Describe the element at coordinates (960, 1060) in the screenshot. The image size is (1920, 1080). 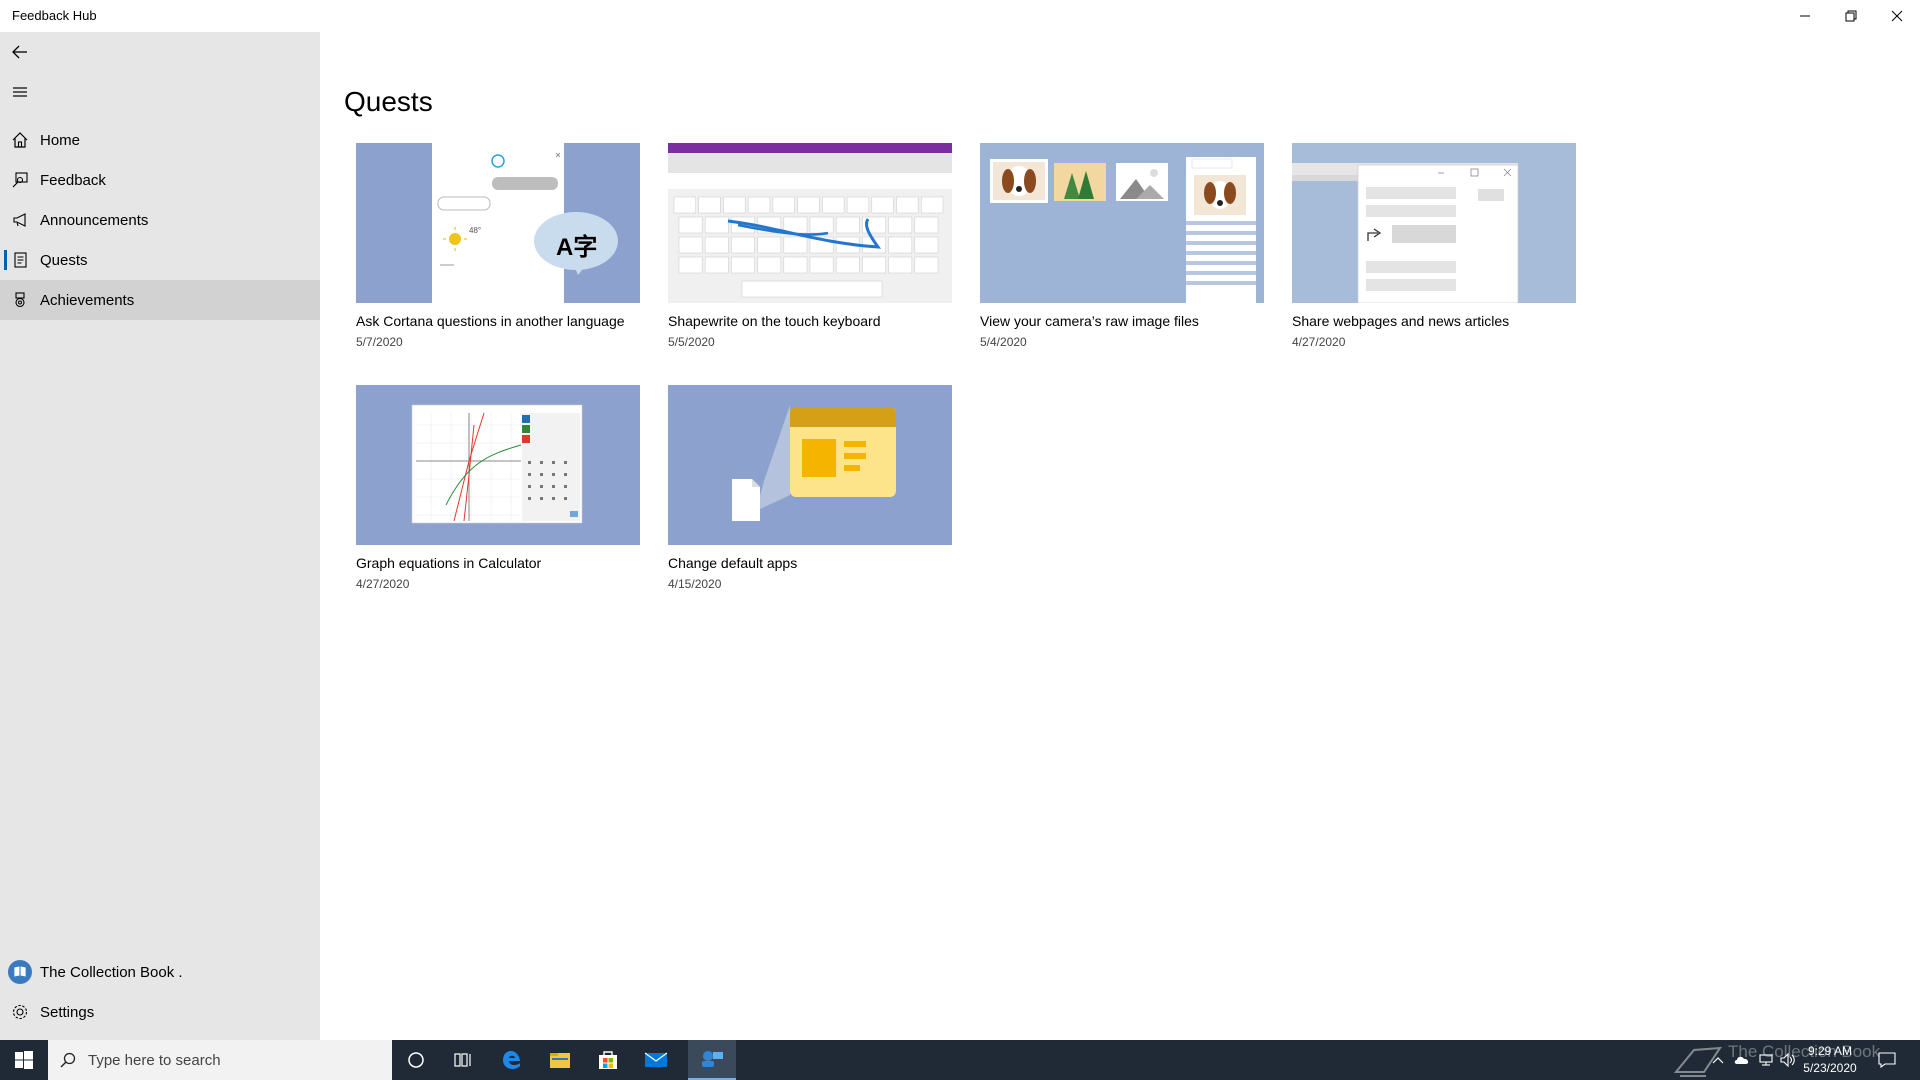
I see `taskbar: The Collection Book 9:29 AM 5/23/2020` at that location.